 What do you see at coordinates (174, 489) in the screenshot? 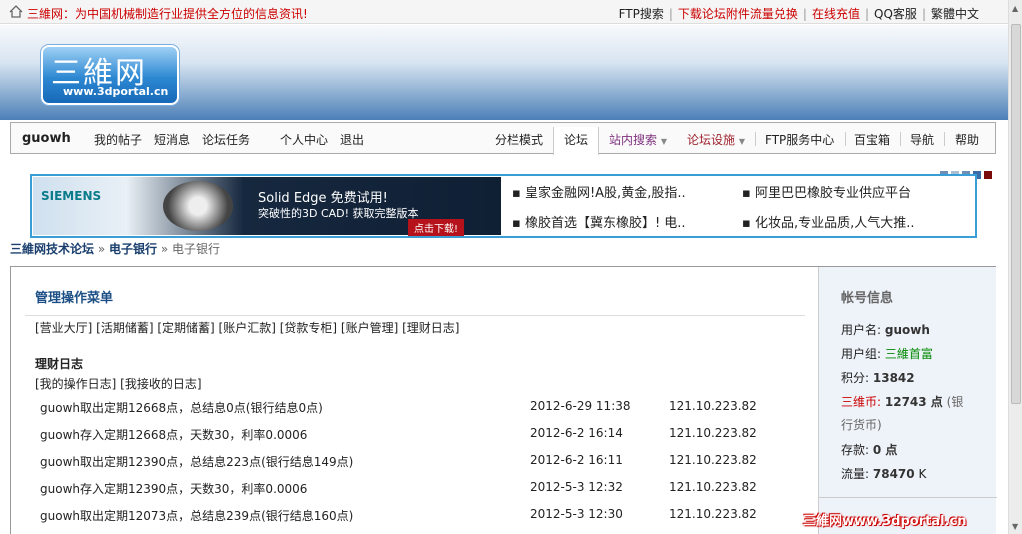
I see `row-desc: guowh存入定期12390点，天数30，利率0.0006` at bounding box center [174, 489].